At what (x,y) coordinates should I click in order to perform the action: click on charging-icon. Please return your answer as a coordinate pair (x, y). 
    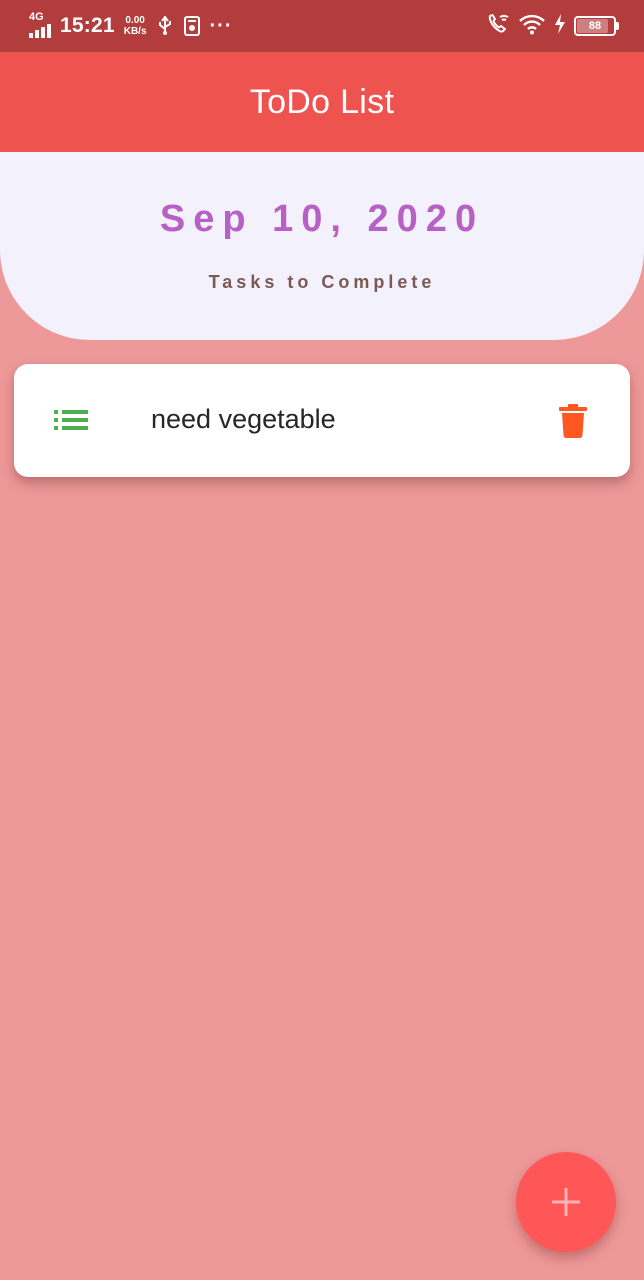
    Looking at the image, I should click on (560, 26).